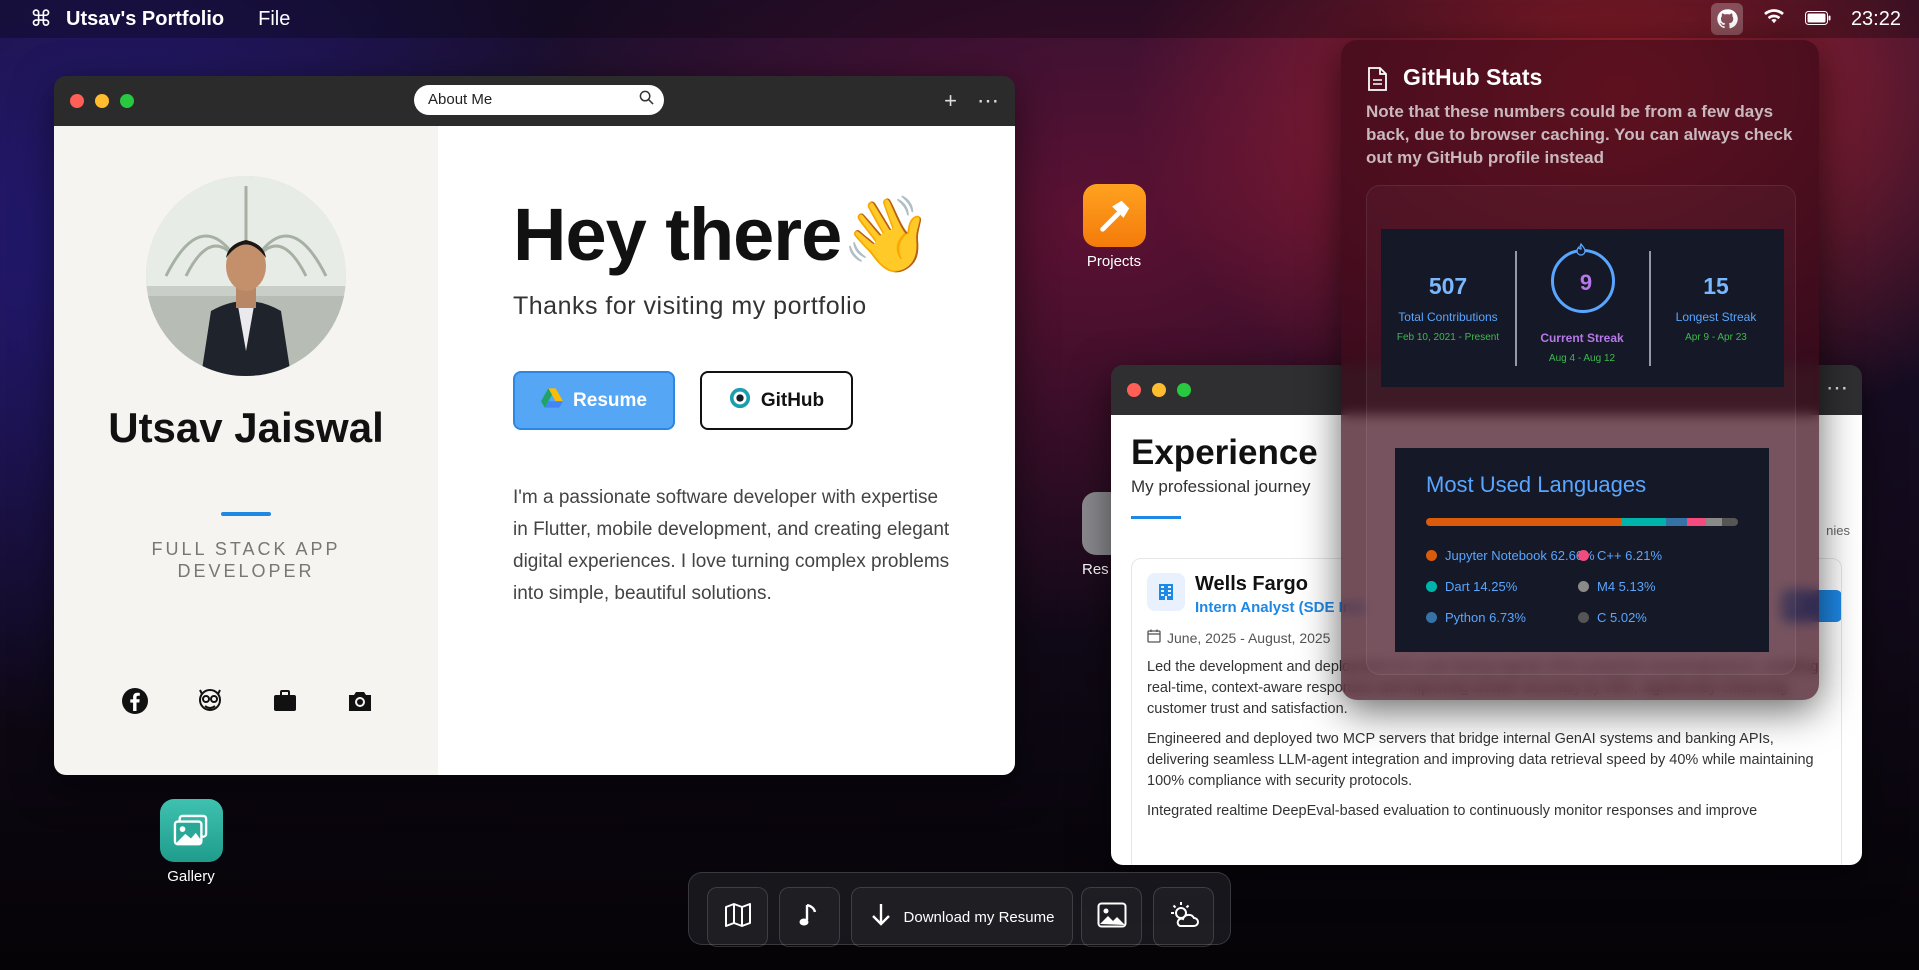 Image resolution: width=1919 pixels, height=970 pixels. Describe the element at coordinates (740, 401) in the screenshot. I see `github-logo-icon` at that location.